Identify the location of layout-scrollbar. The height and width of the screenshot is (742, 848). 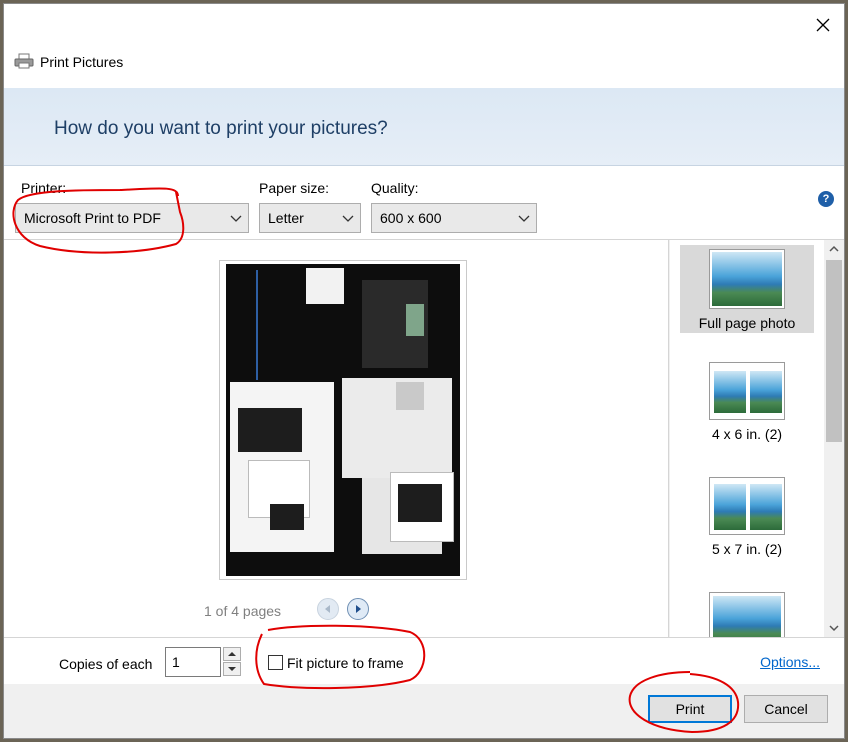
(834, 438).